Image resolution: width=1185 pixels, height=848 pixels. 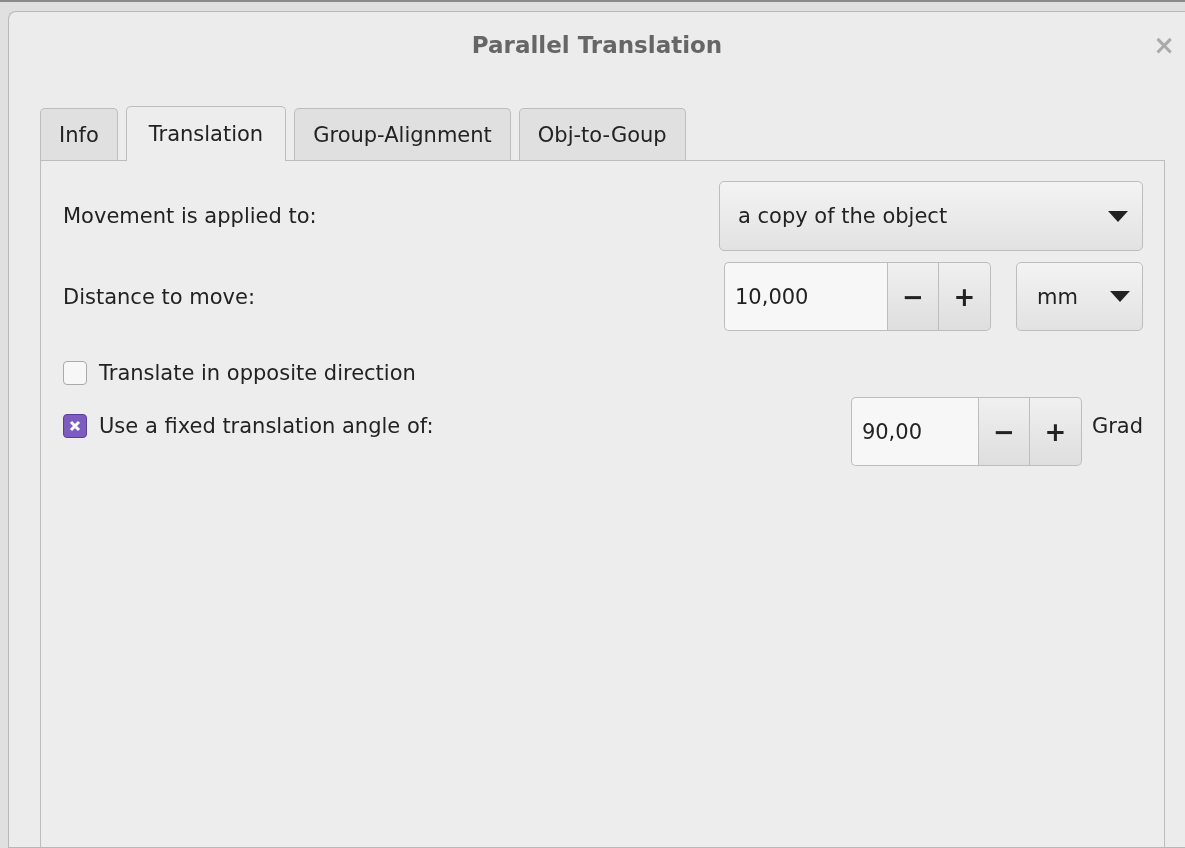 I want to click on number-field: 10,000, so click(x=805, y=296).